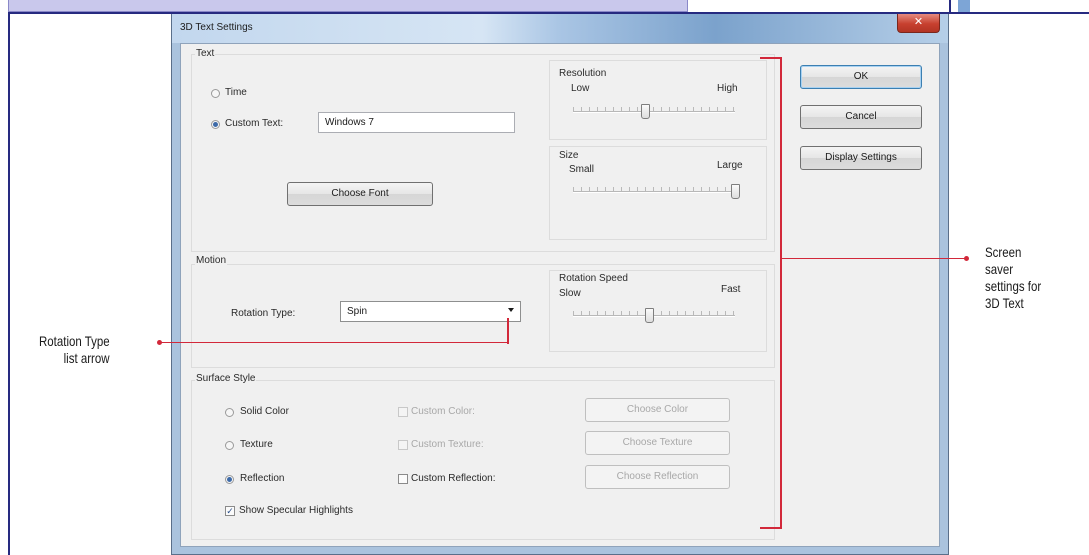 Image resolution: width=1089 pixels, height=555 pixels. What do you see at coordinates (569, 155) in the screenshot?
I see `size-label: Size` at bounding box center [569, 155].